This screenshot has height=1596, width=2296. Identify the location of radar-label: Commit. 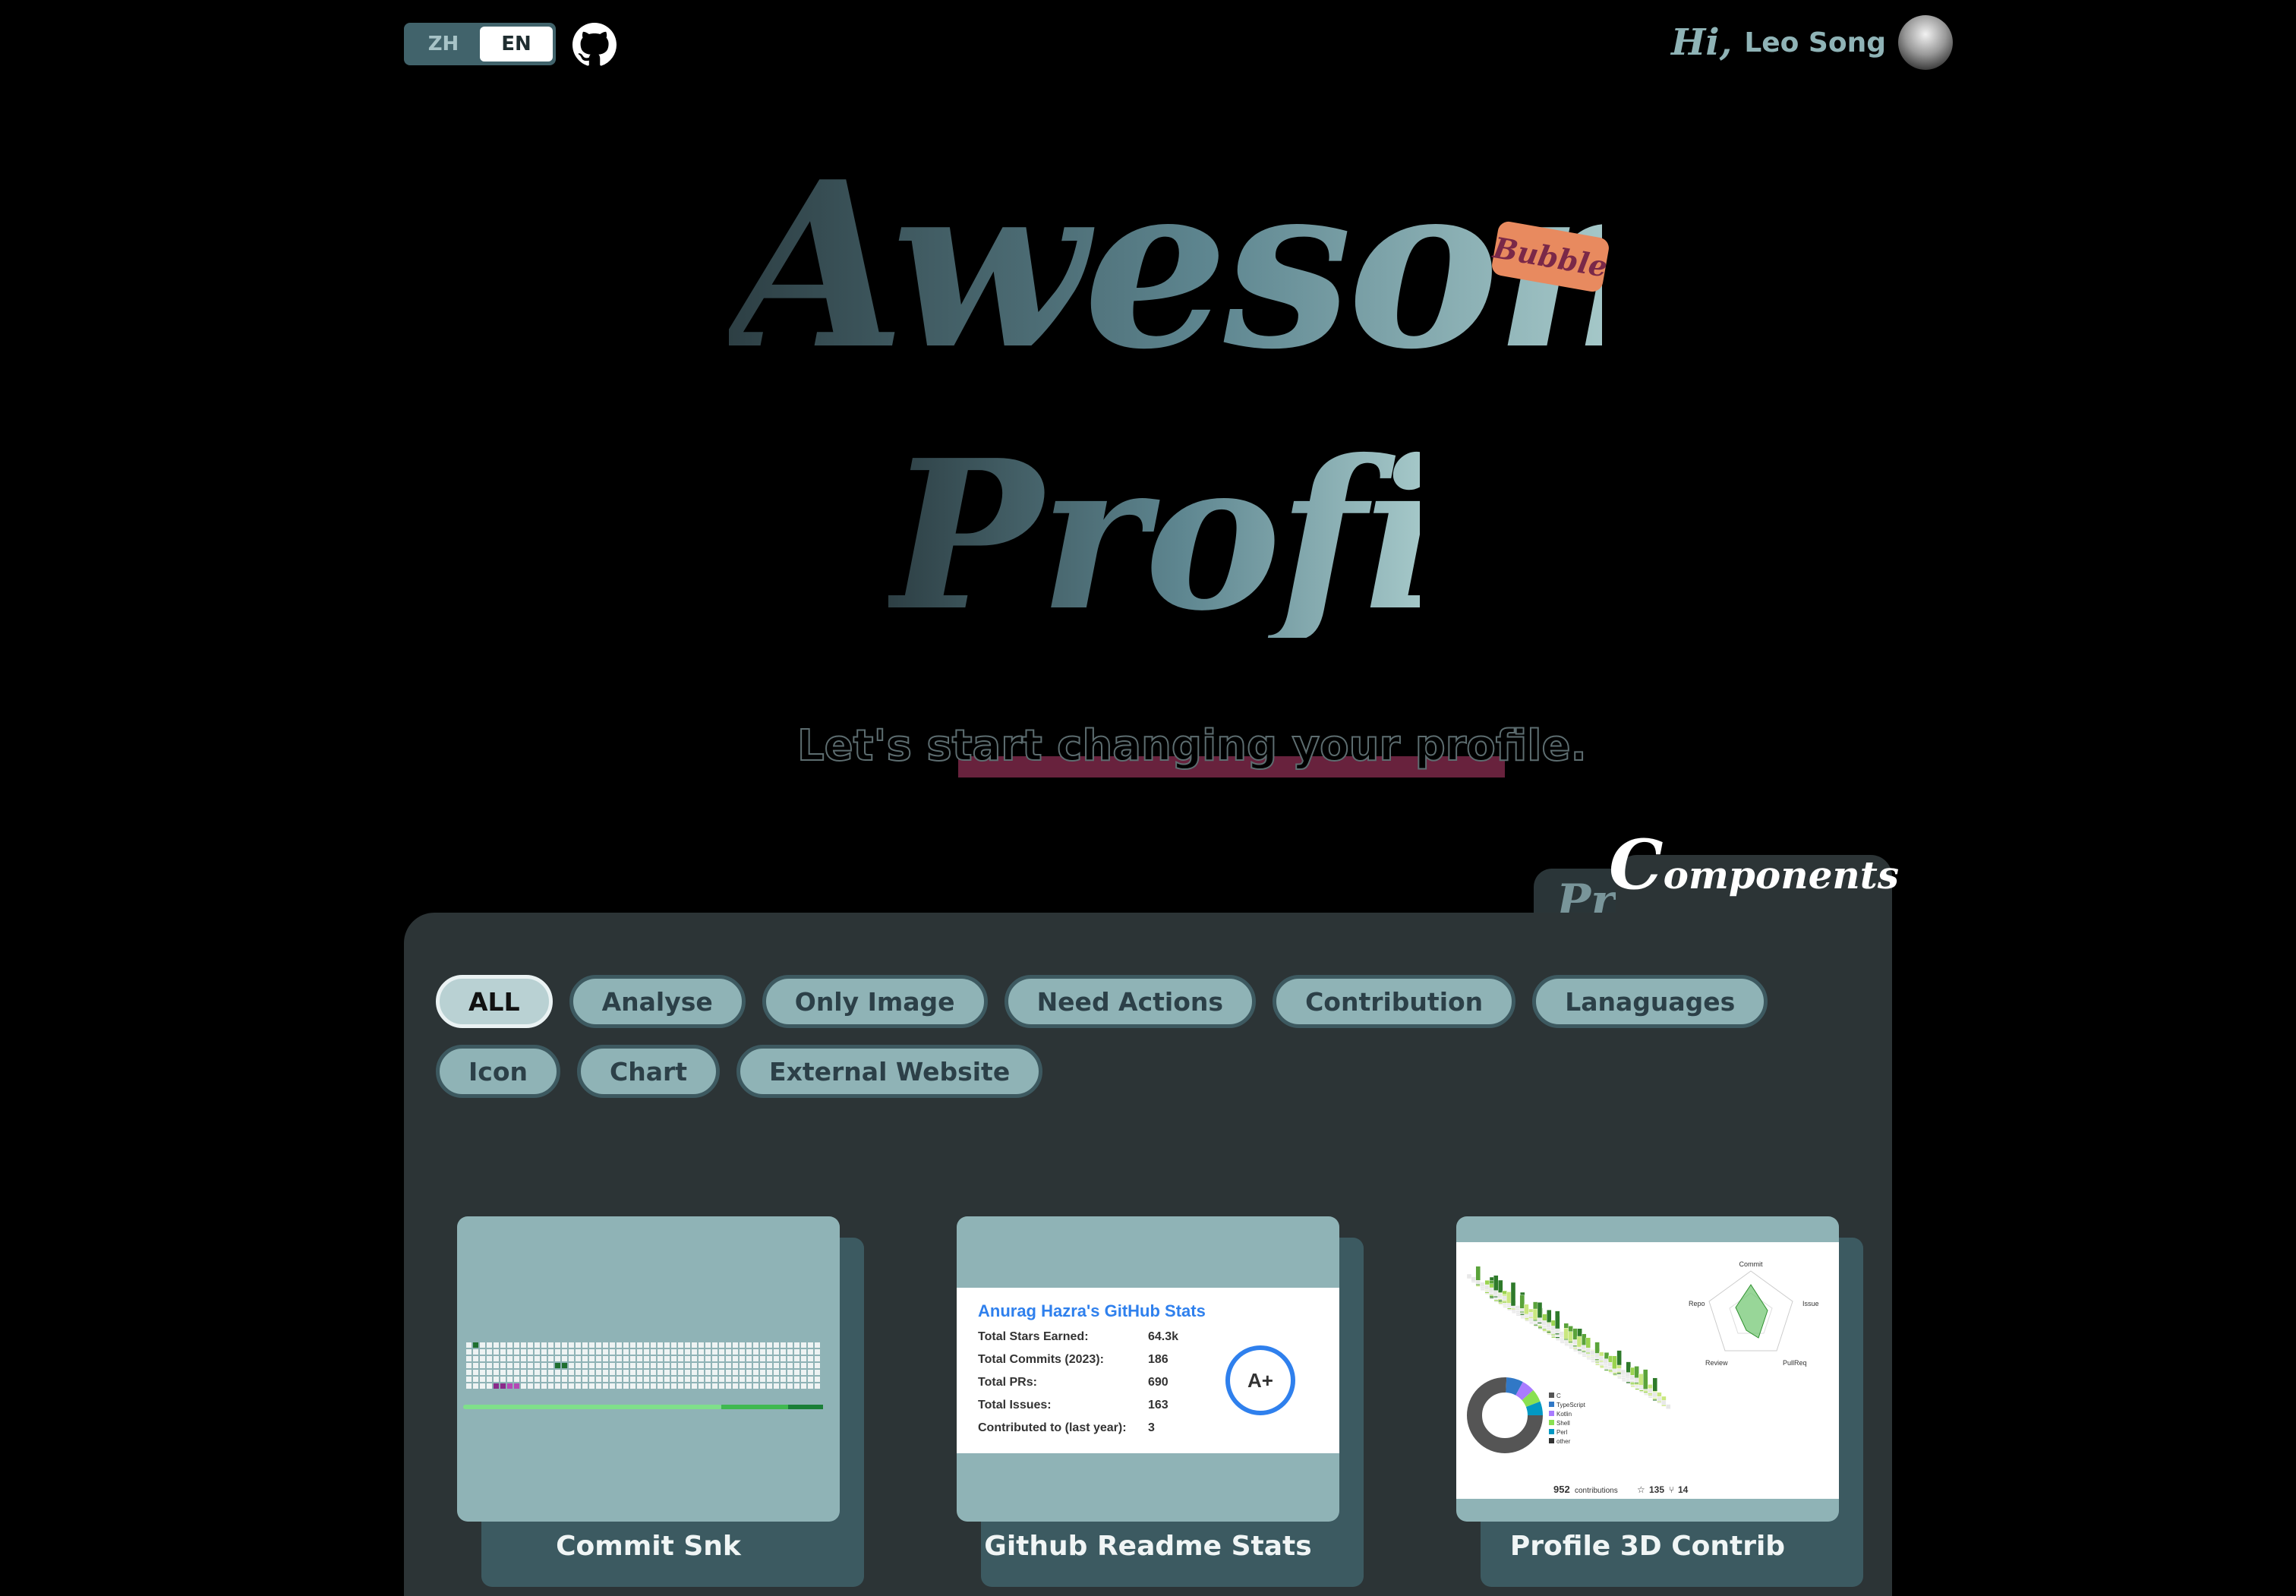
(1751, 1264).